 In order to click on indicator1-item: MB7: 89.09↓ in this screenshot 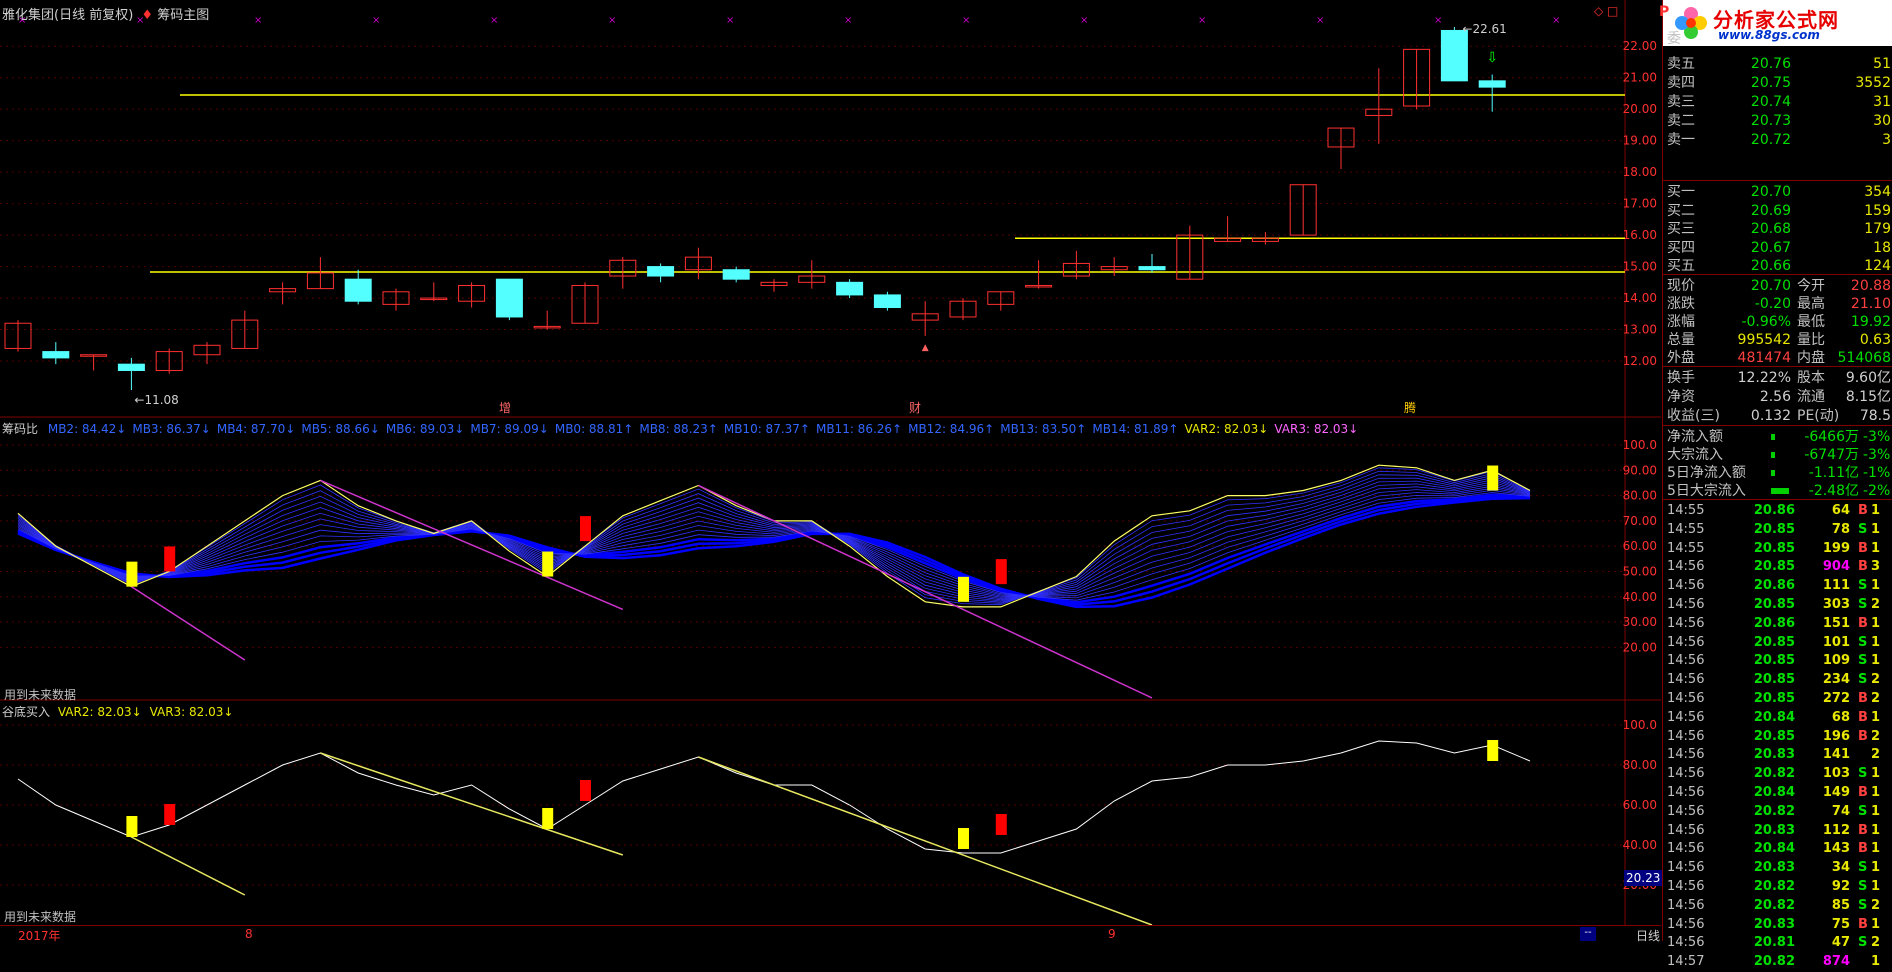, I will do `click(509, 429)`.